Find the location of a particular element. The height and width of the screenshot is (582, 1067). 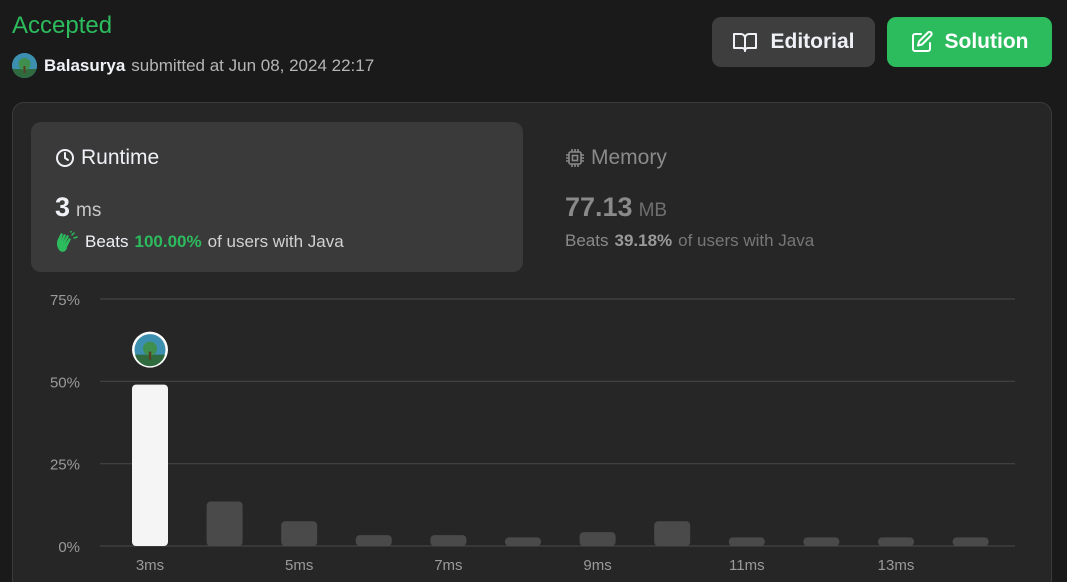

chart-x-tick-label: 13ms is located at coordinates (896, 565).